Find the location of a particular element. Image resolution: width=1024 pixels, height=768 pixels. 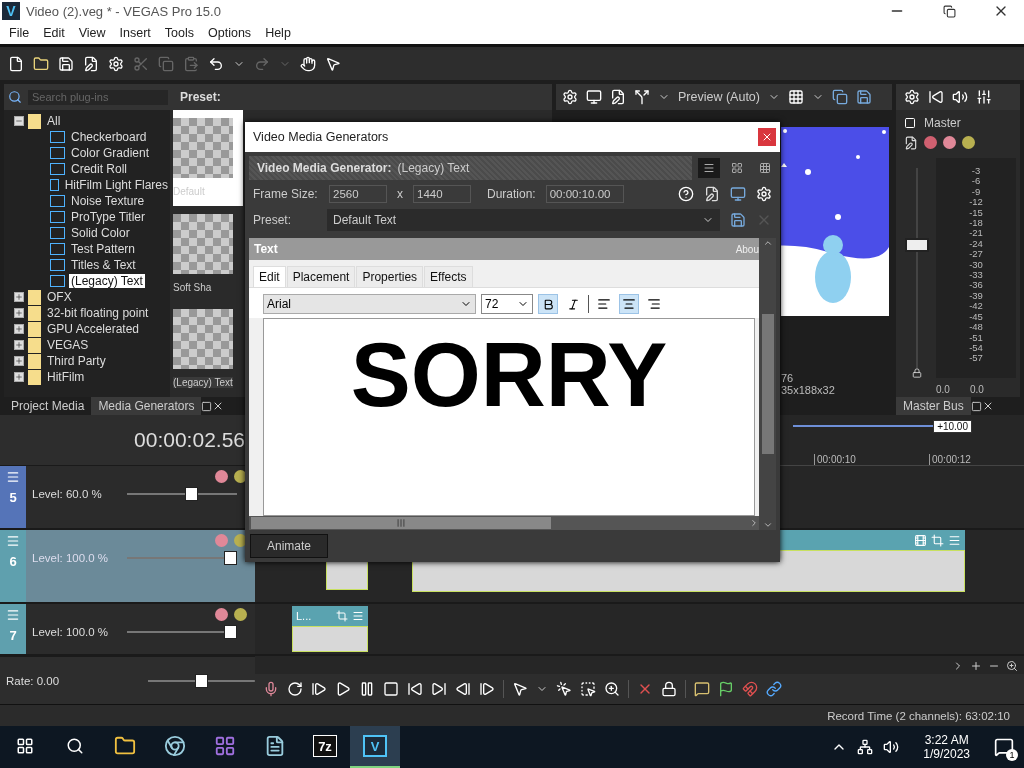

tree-item: (Legacy) Text is located at coordinates (107, 281).